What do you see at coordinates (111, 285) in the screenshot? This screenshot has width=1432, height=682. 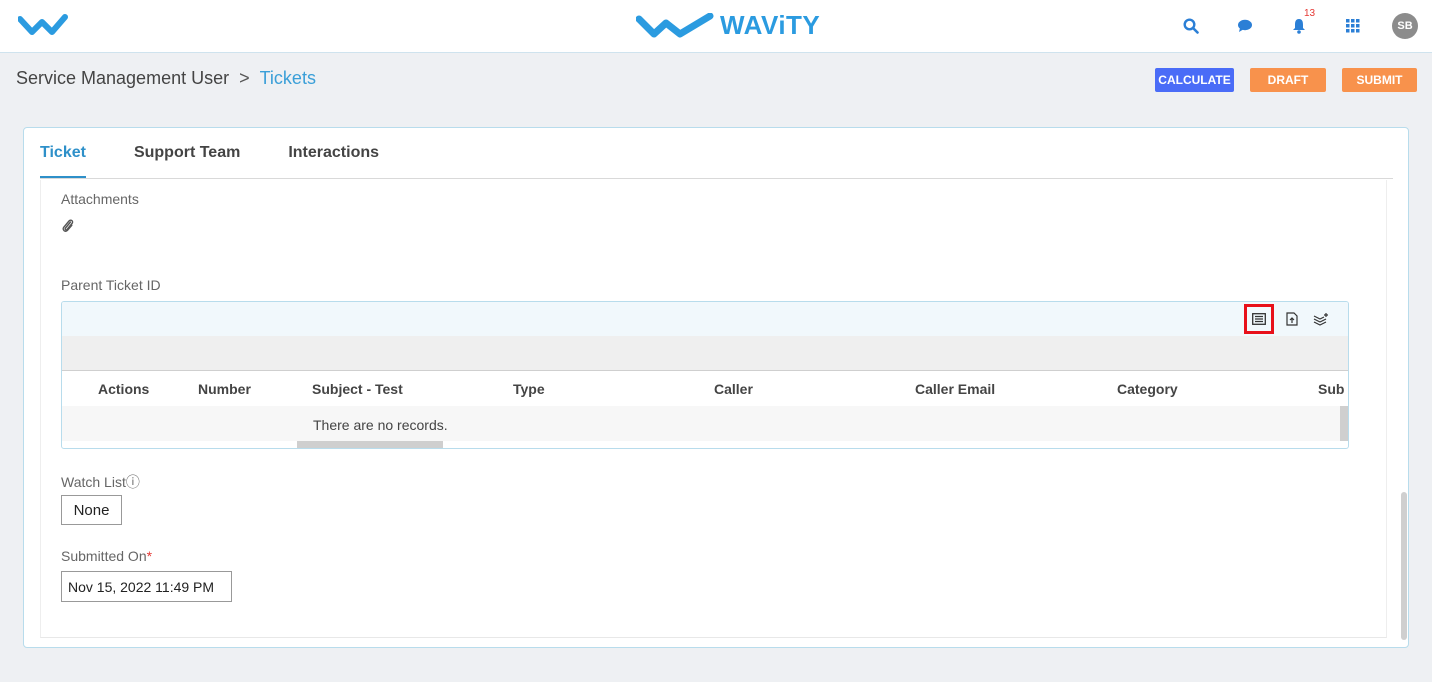 I see `parent-ticket-label: Parent Ticket ID` at bounding box center [111, 285].